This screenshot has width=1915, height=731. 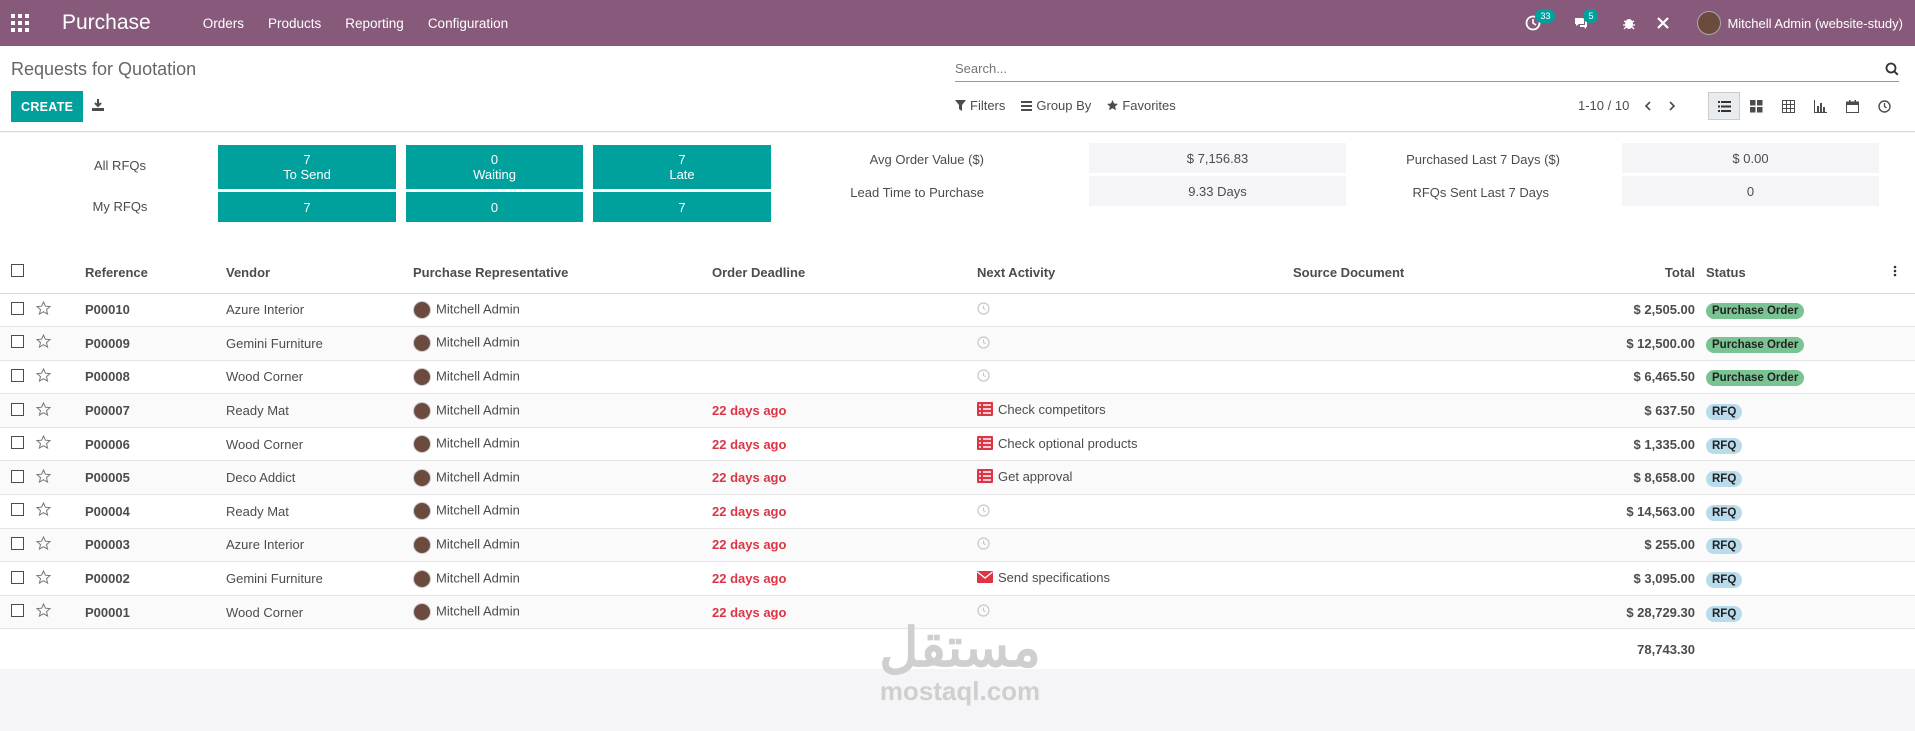 I want to click on search-icon, so click(x=1892, y=69).